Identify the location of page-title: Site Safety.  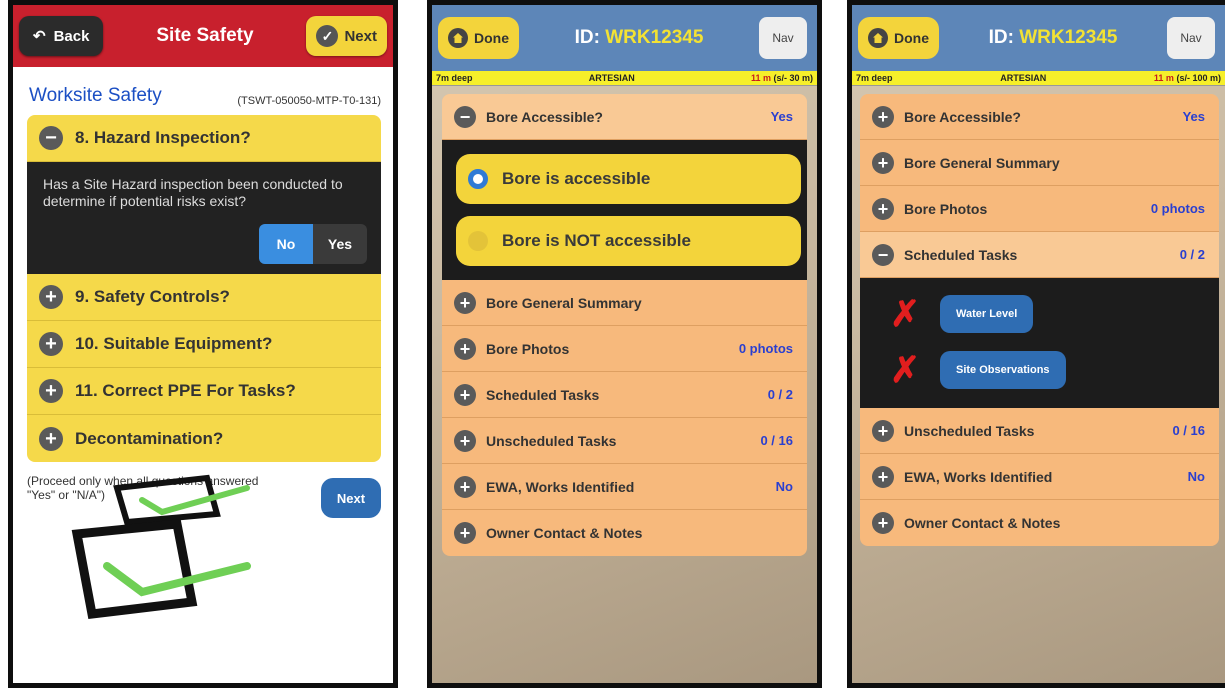
(205, 35).